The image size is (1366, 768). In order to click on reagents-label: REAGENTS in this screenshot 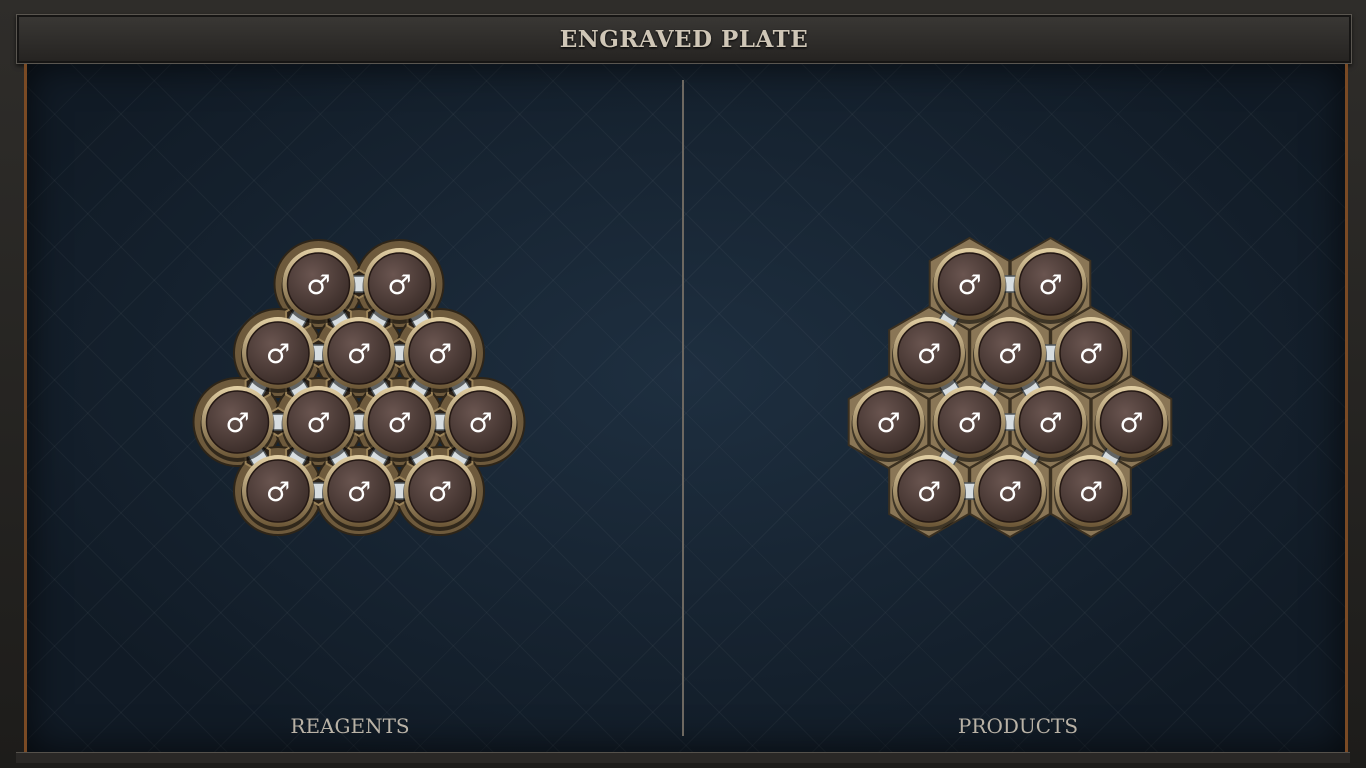, I will do `click(350, 726)`.